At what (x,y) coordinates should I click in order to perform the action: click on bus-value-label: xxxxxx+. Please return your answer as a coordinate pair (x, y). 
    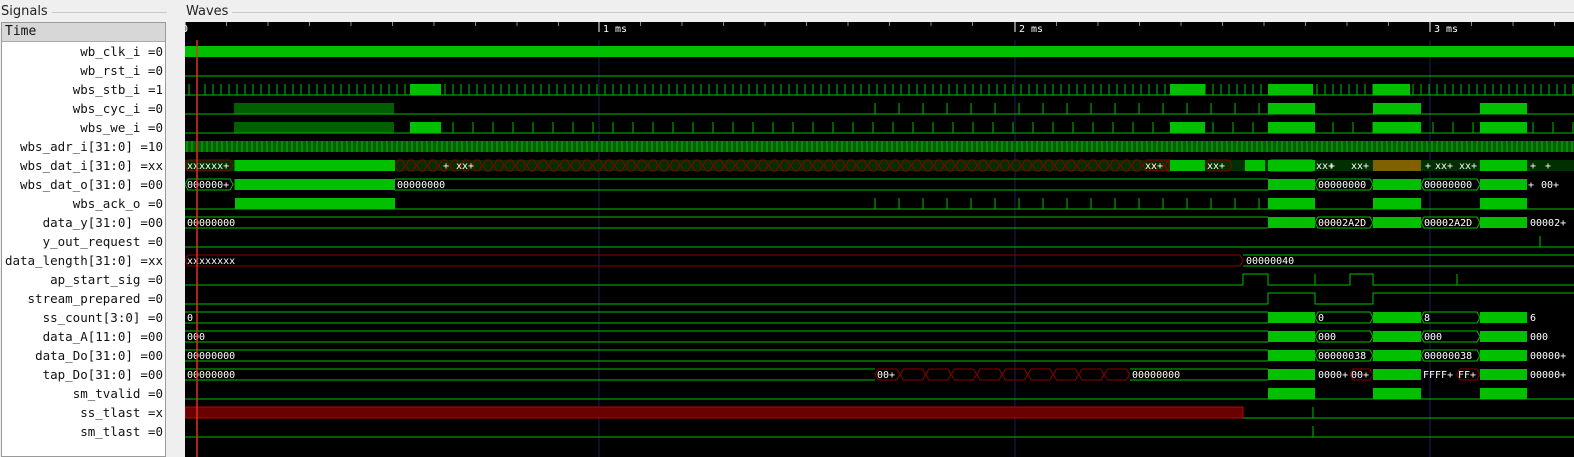
    Looking at the image, I should click on (208, 166).